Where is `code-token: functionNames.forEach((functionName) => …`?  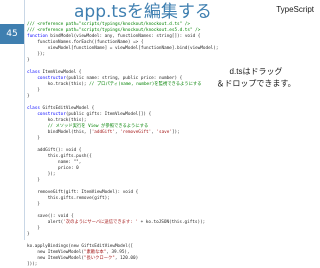 code-token: functionNames.forEach((functionName) => … is located at coordinates (85, 42).